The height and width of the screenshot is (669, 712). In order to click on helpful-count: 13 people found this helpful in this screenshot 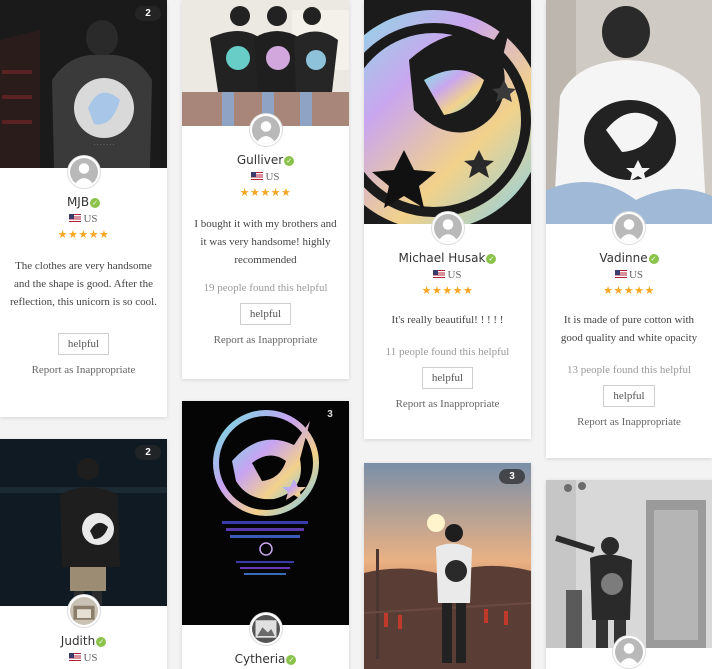, I will do `click(629, 370)`.